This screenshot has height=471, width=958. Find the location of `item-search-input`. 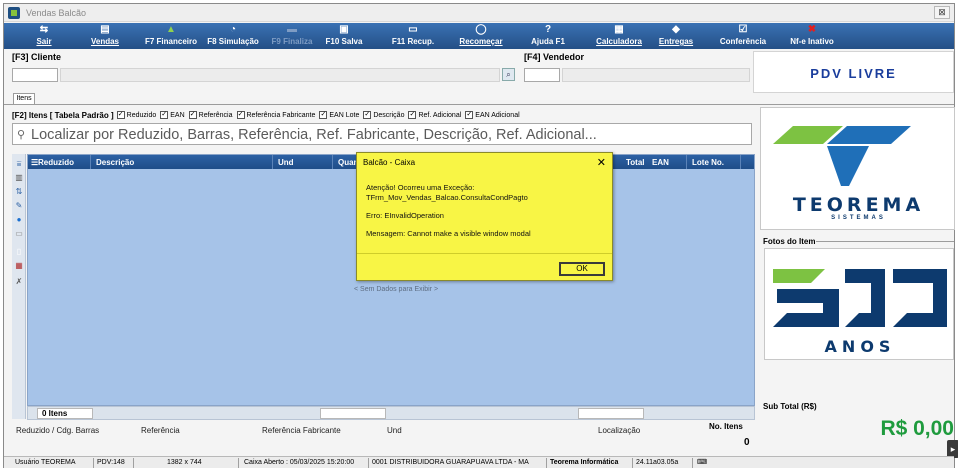

item-search-input is located at coordinates (388, 134).